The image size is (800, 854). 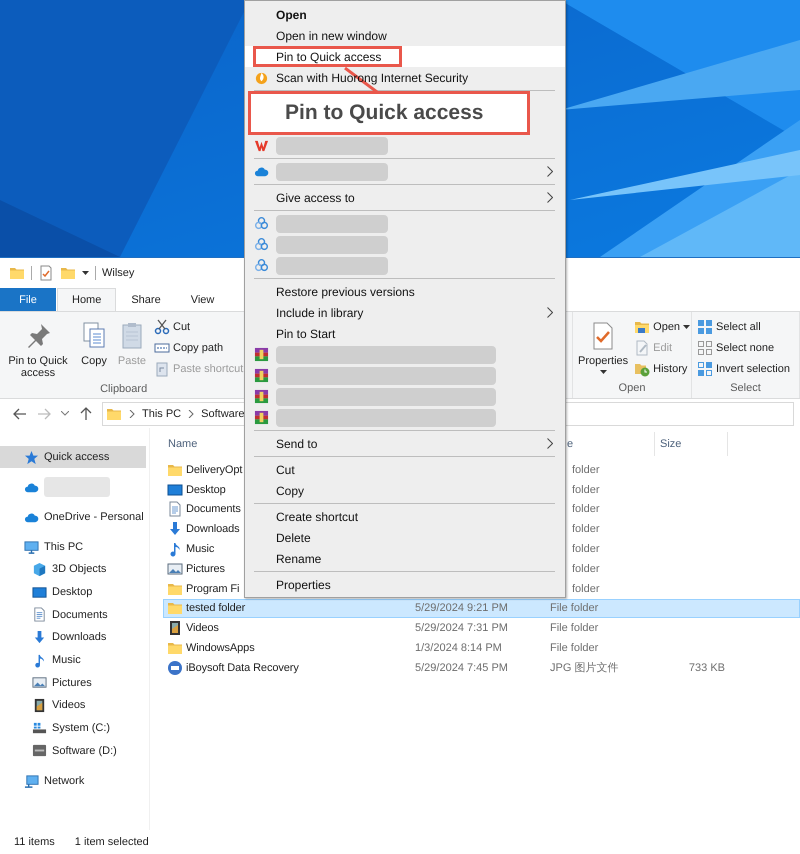 I want to click on date-cell-text: 5/29/2024 9:21 PM, so click(x=461, y=608).